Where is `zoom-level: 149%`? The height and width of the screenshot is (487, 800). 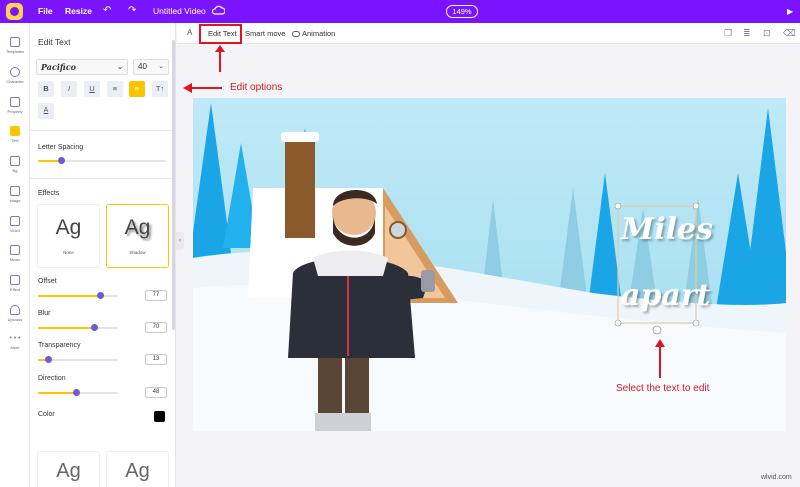
zoom-level: 149% is located at coordinates (462, 11).